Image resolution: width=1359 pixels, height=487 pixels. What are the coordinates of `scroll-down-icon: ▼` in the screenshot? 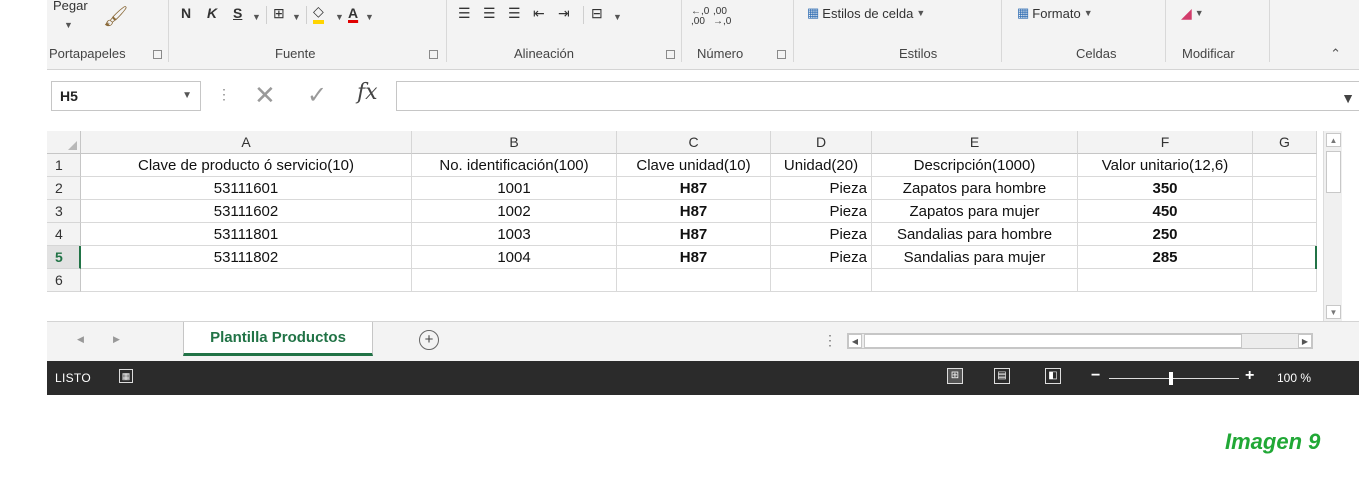 It's located at (1333, 312).